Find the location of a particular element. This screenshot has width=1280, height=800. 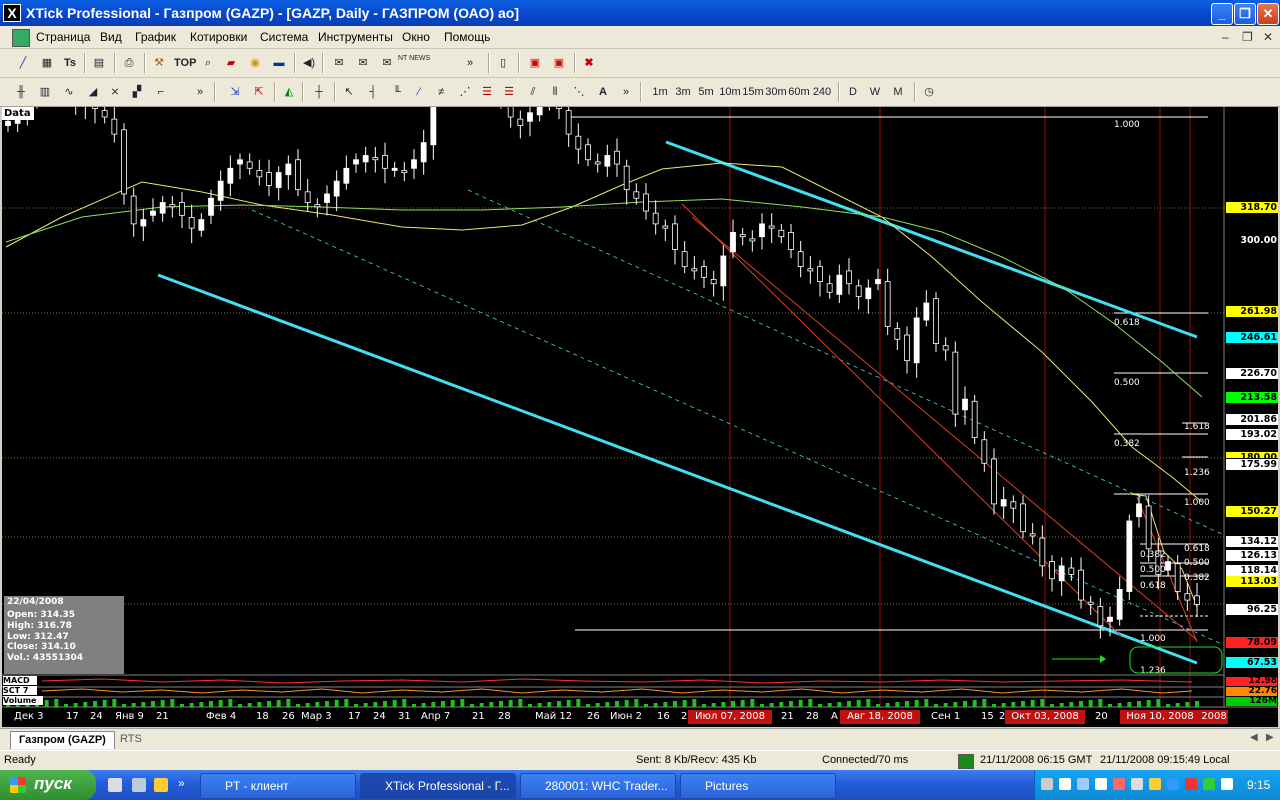

print-icon: ⎙ is located at coordinates (129, 63).